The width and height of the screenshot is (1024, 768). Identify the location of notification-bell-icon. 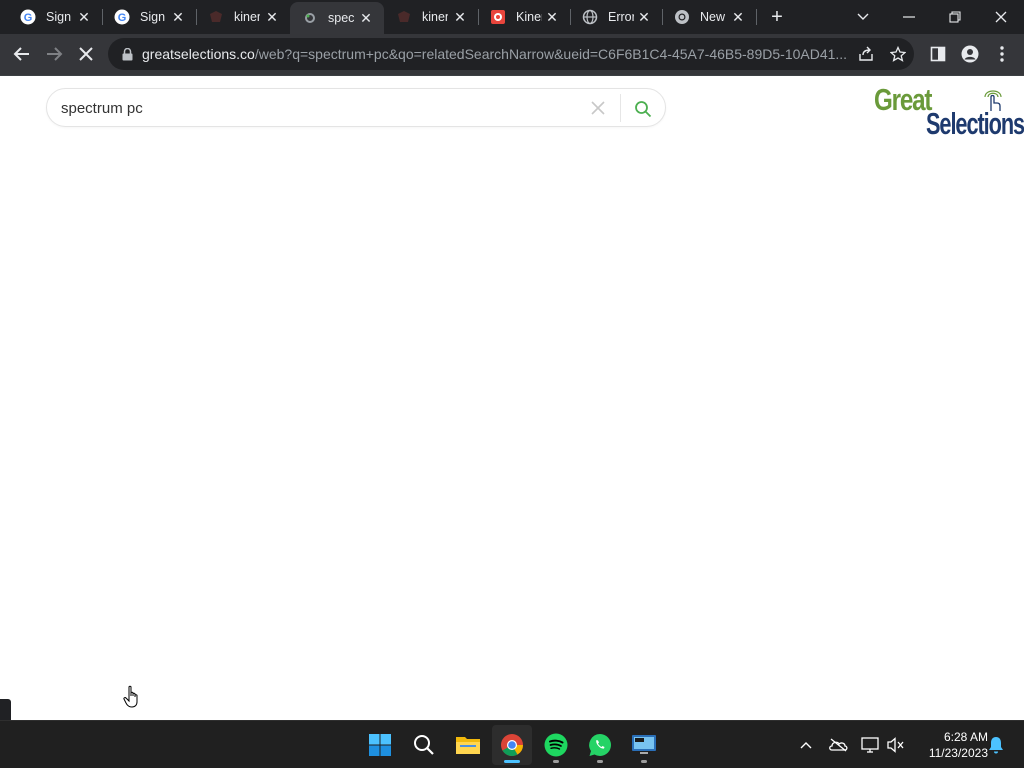
(996, 745).